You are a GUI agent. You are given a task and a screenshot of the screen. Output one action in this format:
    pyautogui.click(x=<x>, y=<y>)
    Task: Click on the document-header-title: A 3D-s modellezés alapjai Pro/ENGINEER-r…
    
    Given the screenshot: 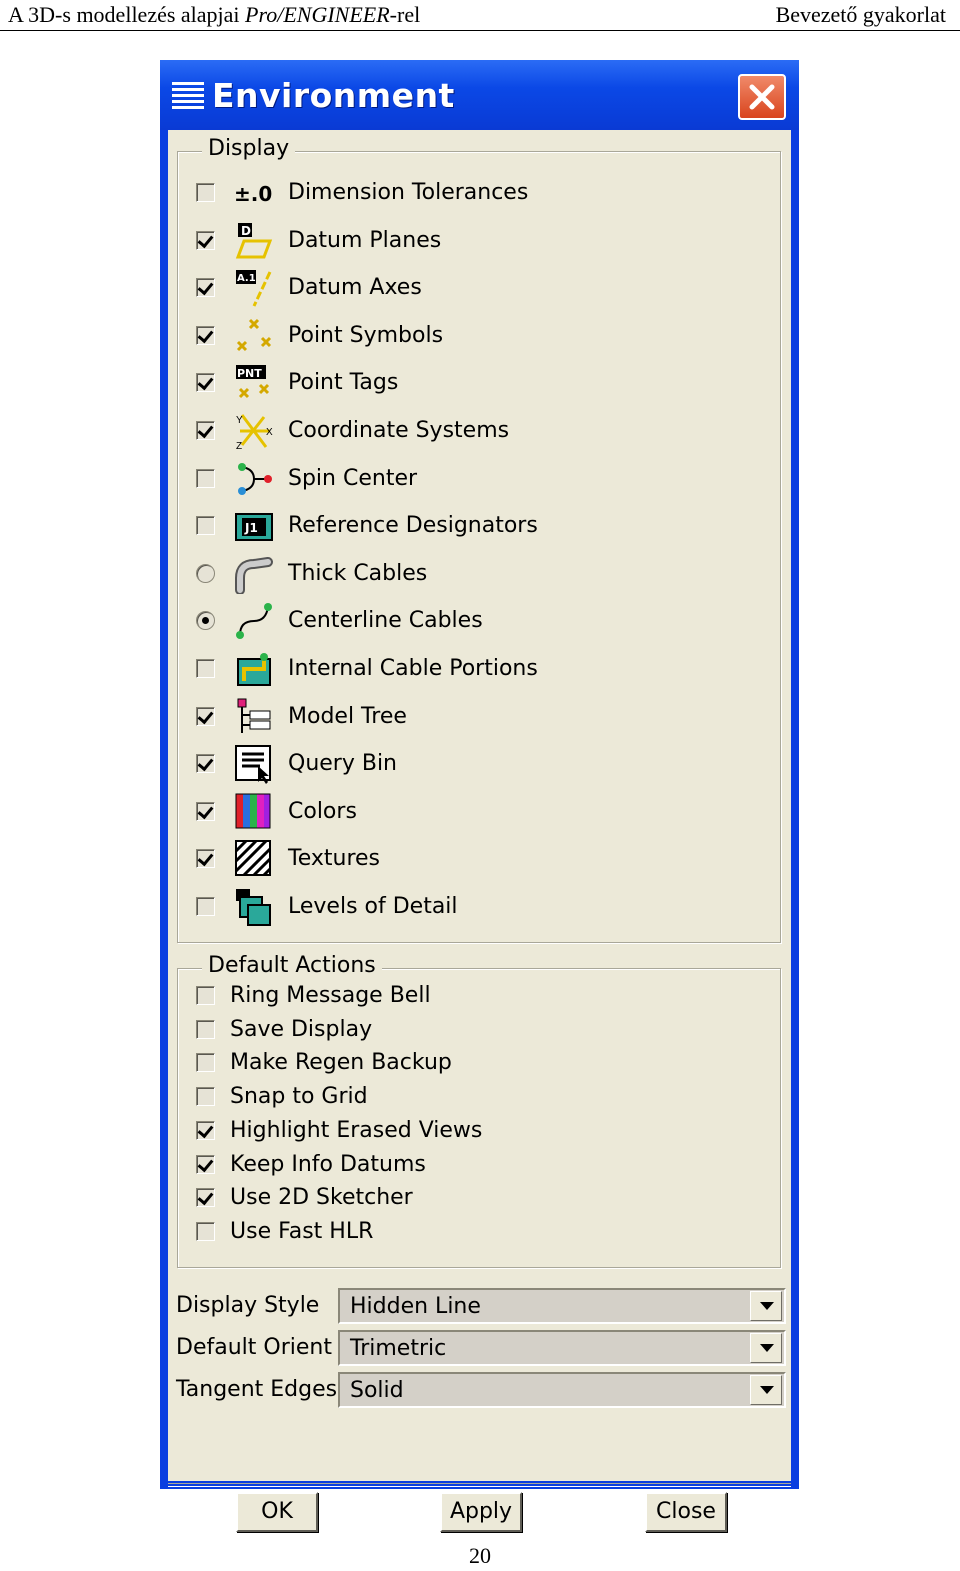 What is the action you would take?
    pyautogui.click(x=214, y=14)
    